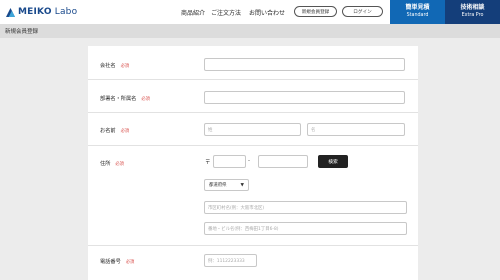 This screenshot has height=280, width=500. What do you see at coordinates (226, 12) in the screenshot?
I see `nav-how-to-order: ご注文方法` at bounding box center [226, 12].